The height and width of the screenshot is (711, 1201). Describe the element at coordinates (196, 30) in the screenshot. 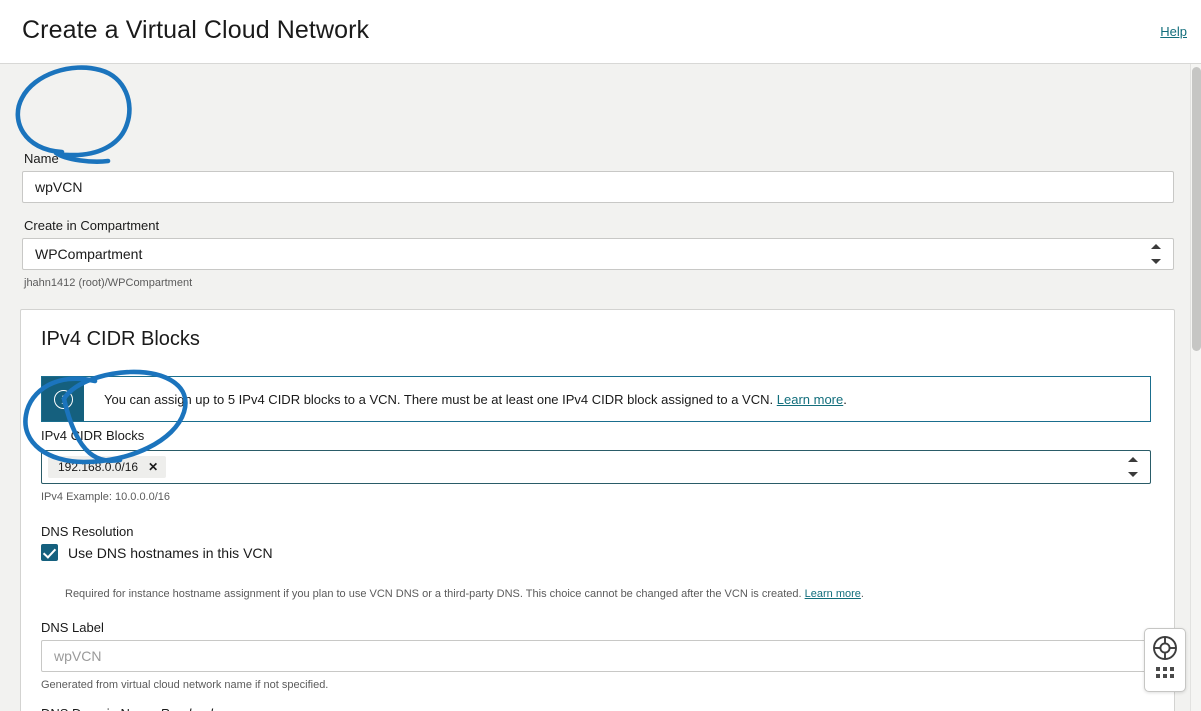

I see `page-title: Create a Virtual Cloud Network` at that location.